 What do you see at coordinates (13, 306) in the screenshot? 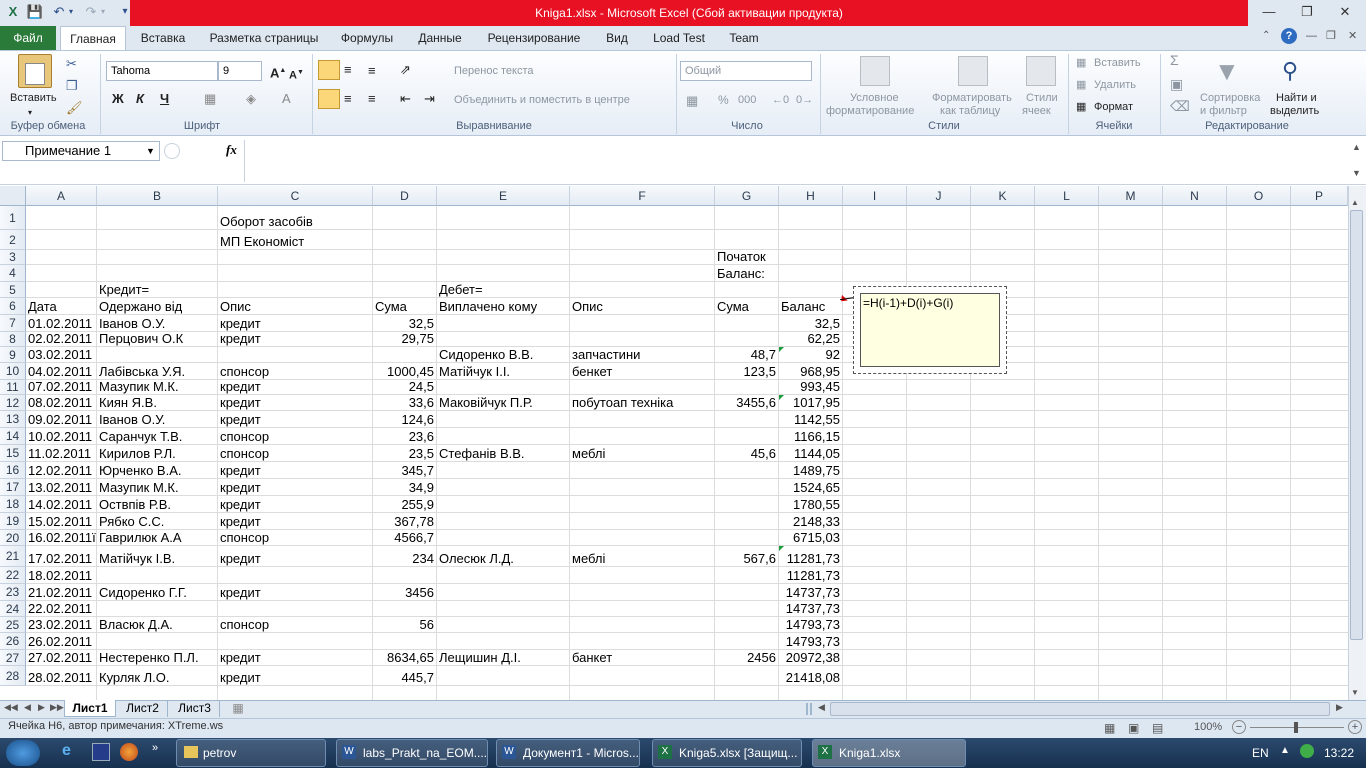
I see `row-header-6: 6` at bounding box center [13, 306].